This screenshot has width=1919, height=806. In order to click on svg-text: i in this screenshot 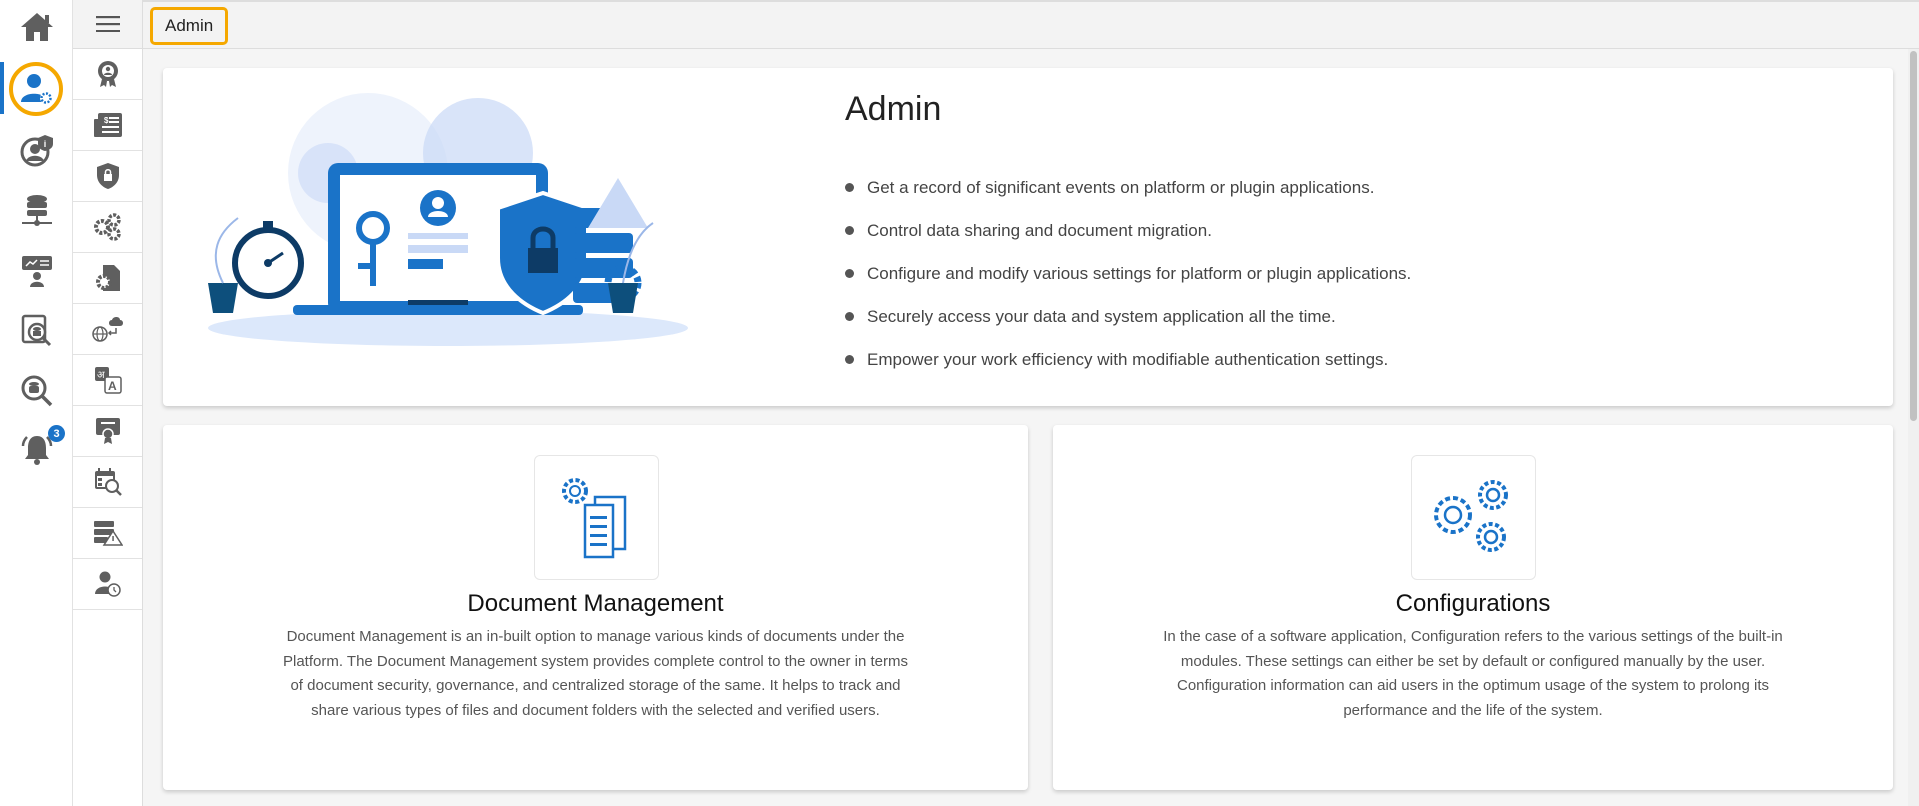, I will do `click(44, 144)`.